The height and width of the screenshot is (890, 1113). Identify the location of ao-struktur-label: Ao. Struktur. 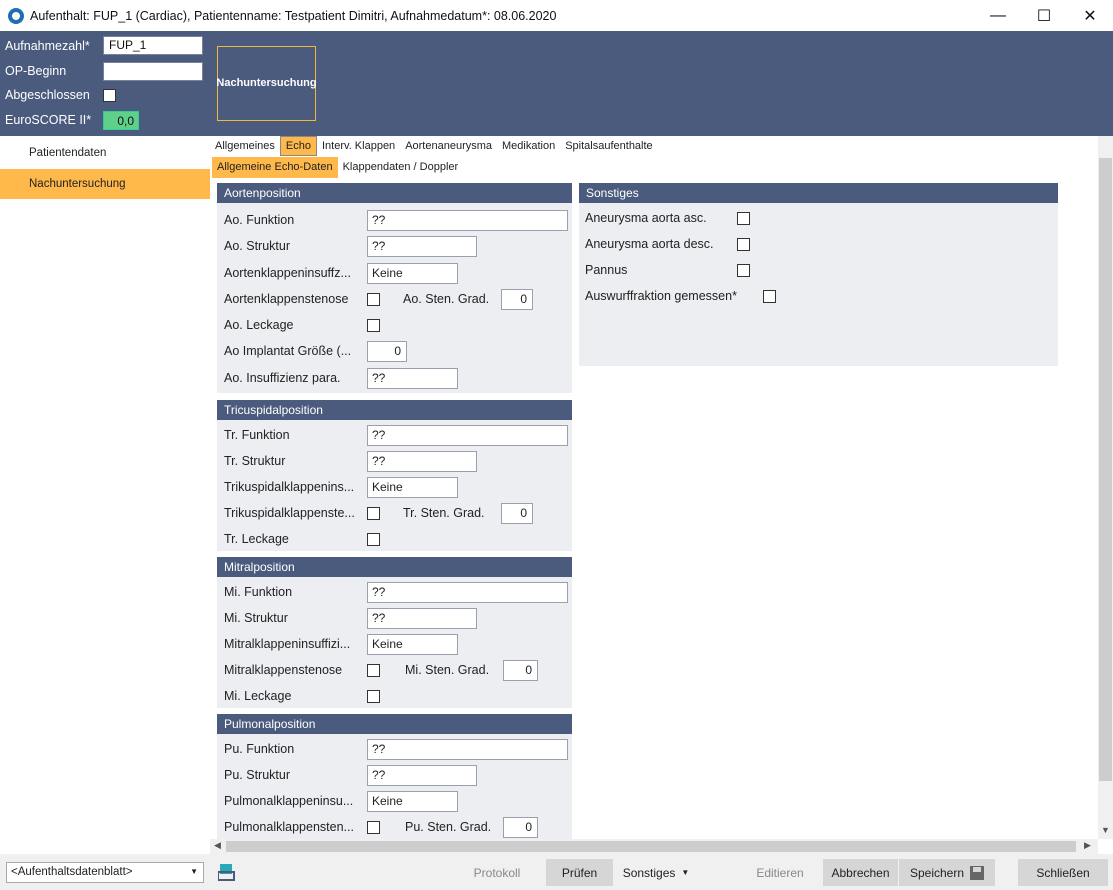
(257, 246).